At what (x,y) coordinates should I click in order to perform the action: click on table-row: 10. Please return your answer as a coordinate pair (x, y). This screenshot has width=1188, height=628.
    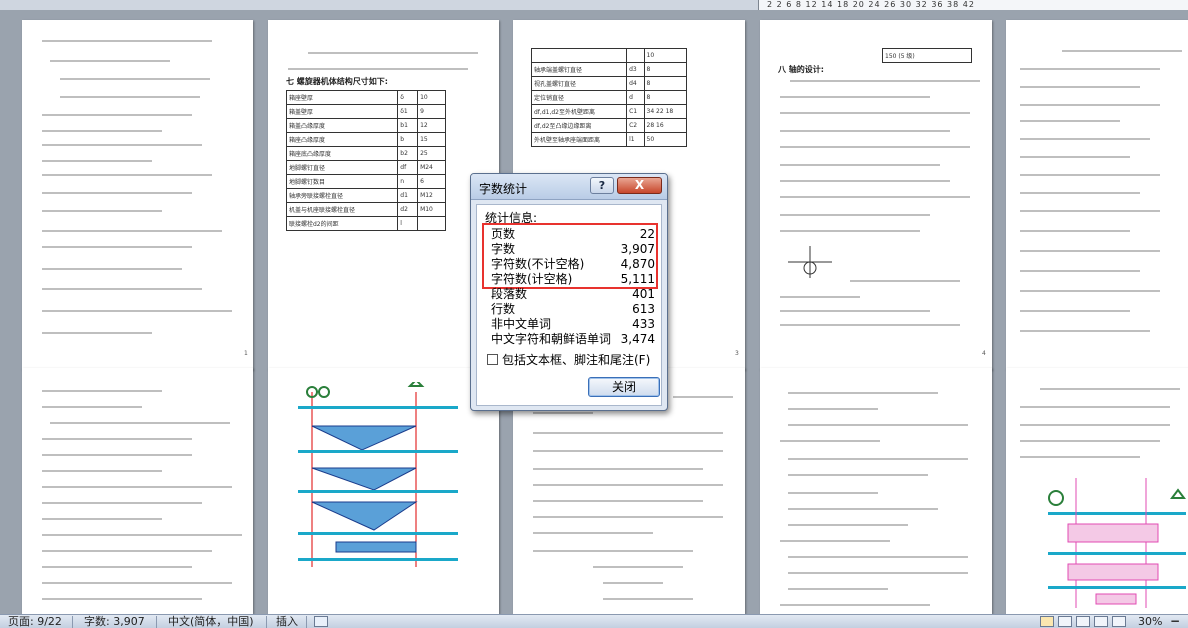
    Looking at the image, I should click on (609, 55).